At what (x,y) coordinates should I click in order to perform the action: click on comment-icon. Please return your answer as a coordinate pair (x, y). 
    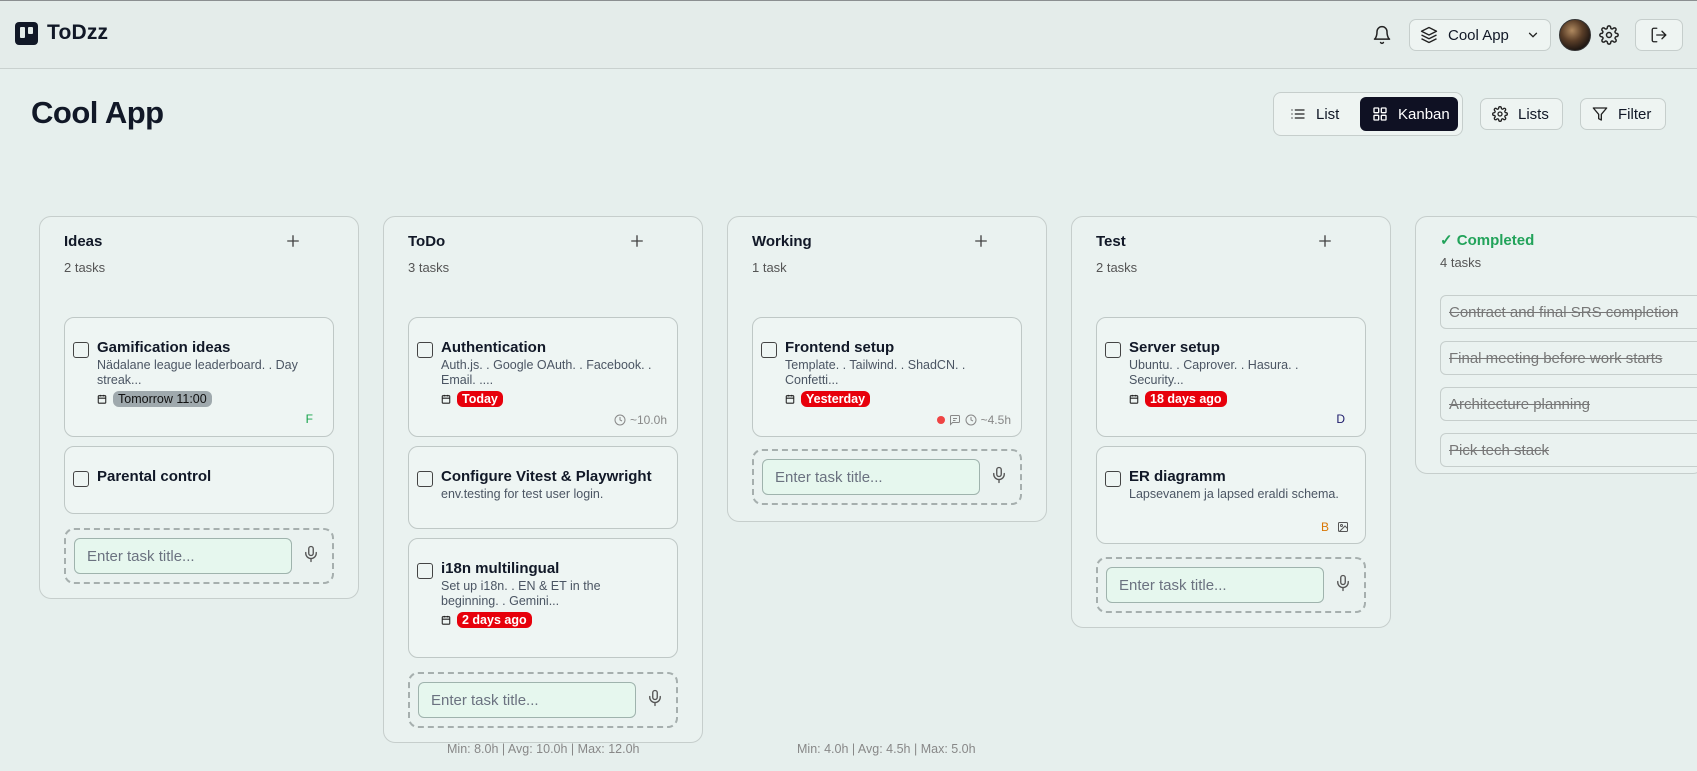
    Looking at the image, I should click on (955, 420).